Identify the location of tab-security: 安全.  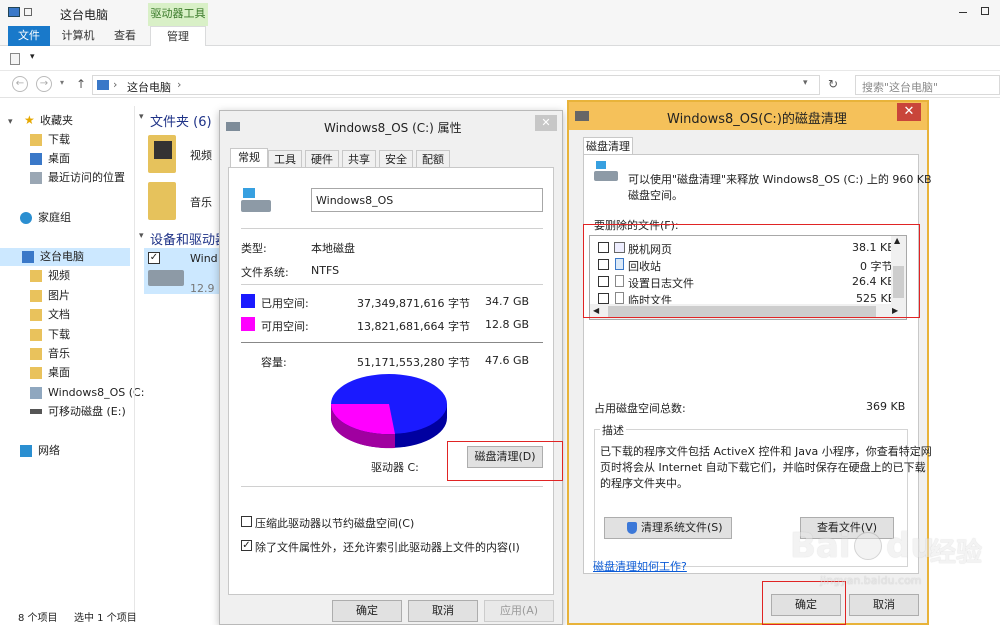
(396, 159).